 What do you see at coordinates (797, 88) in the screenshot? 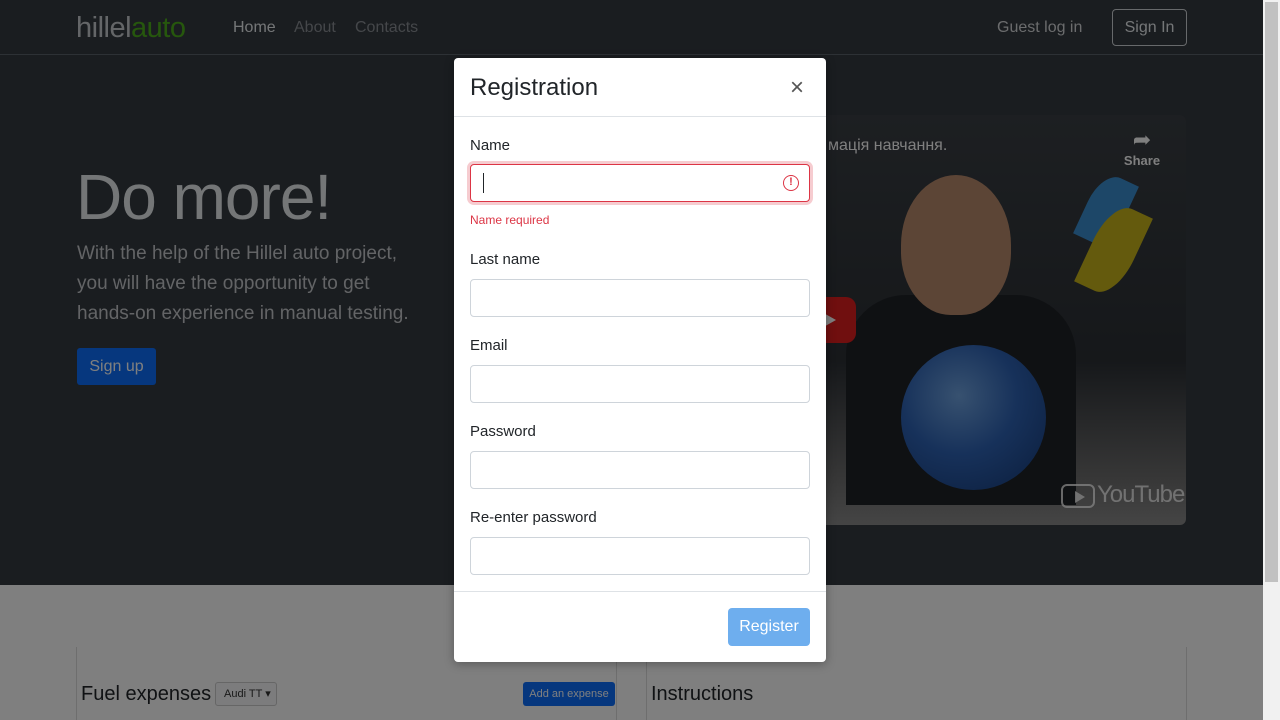
I see `close-icon: ×` at bounding box center [797, 88].